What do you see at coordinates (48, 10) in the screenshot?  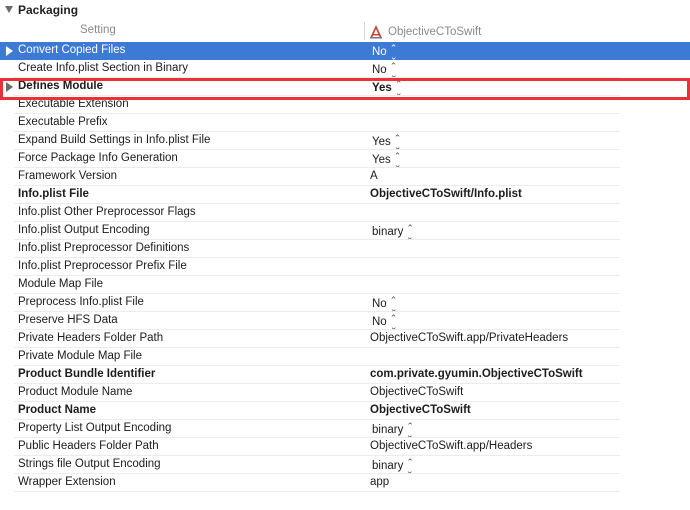 I see `section-title: Packaging` at bounding box center [48, 10].